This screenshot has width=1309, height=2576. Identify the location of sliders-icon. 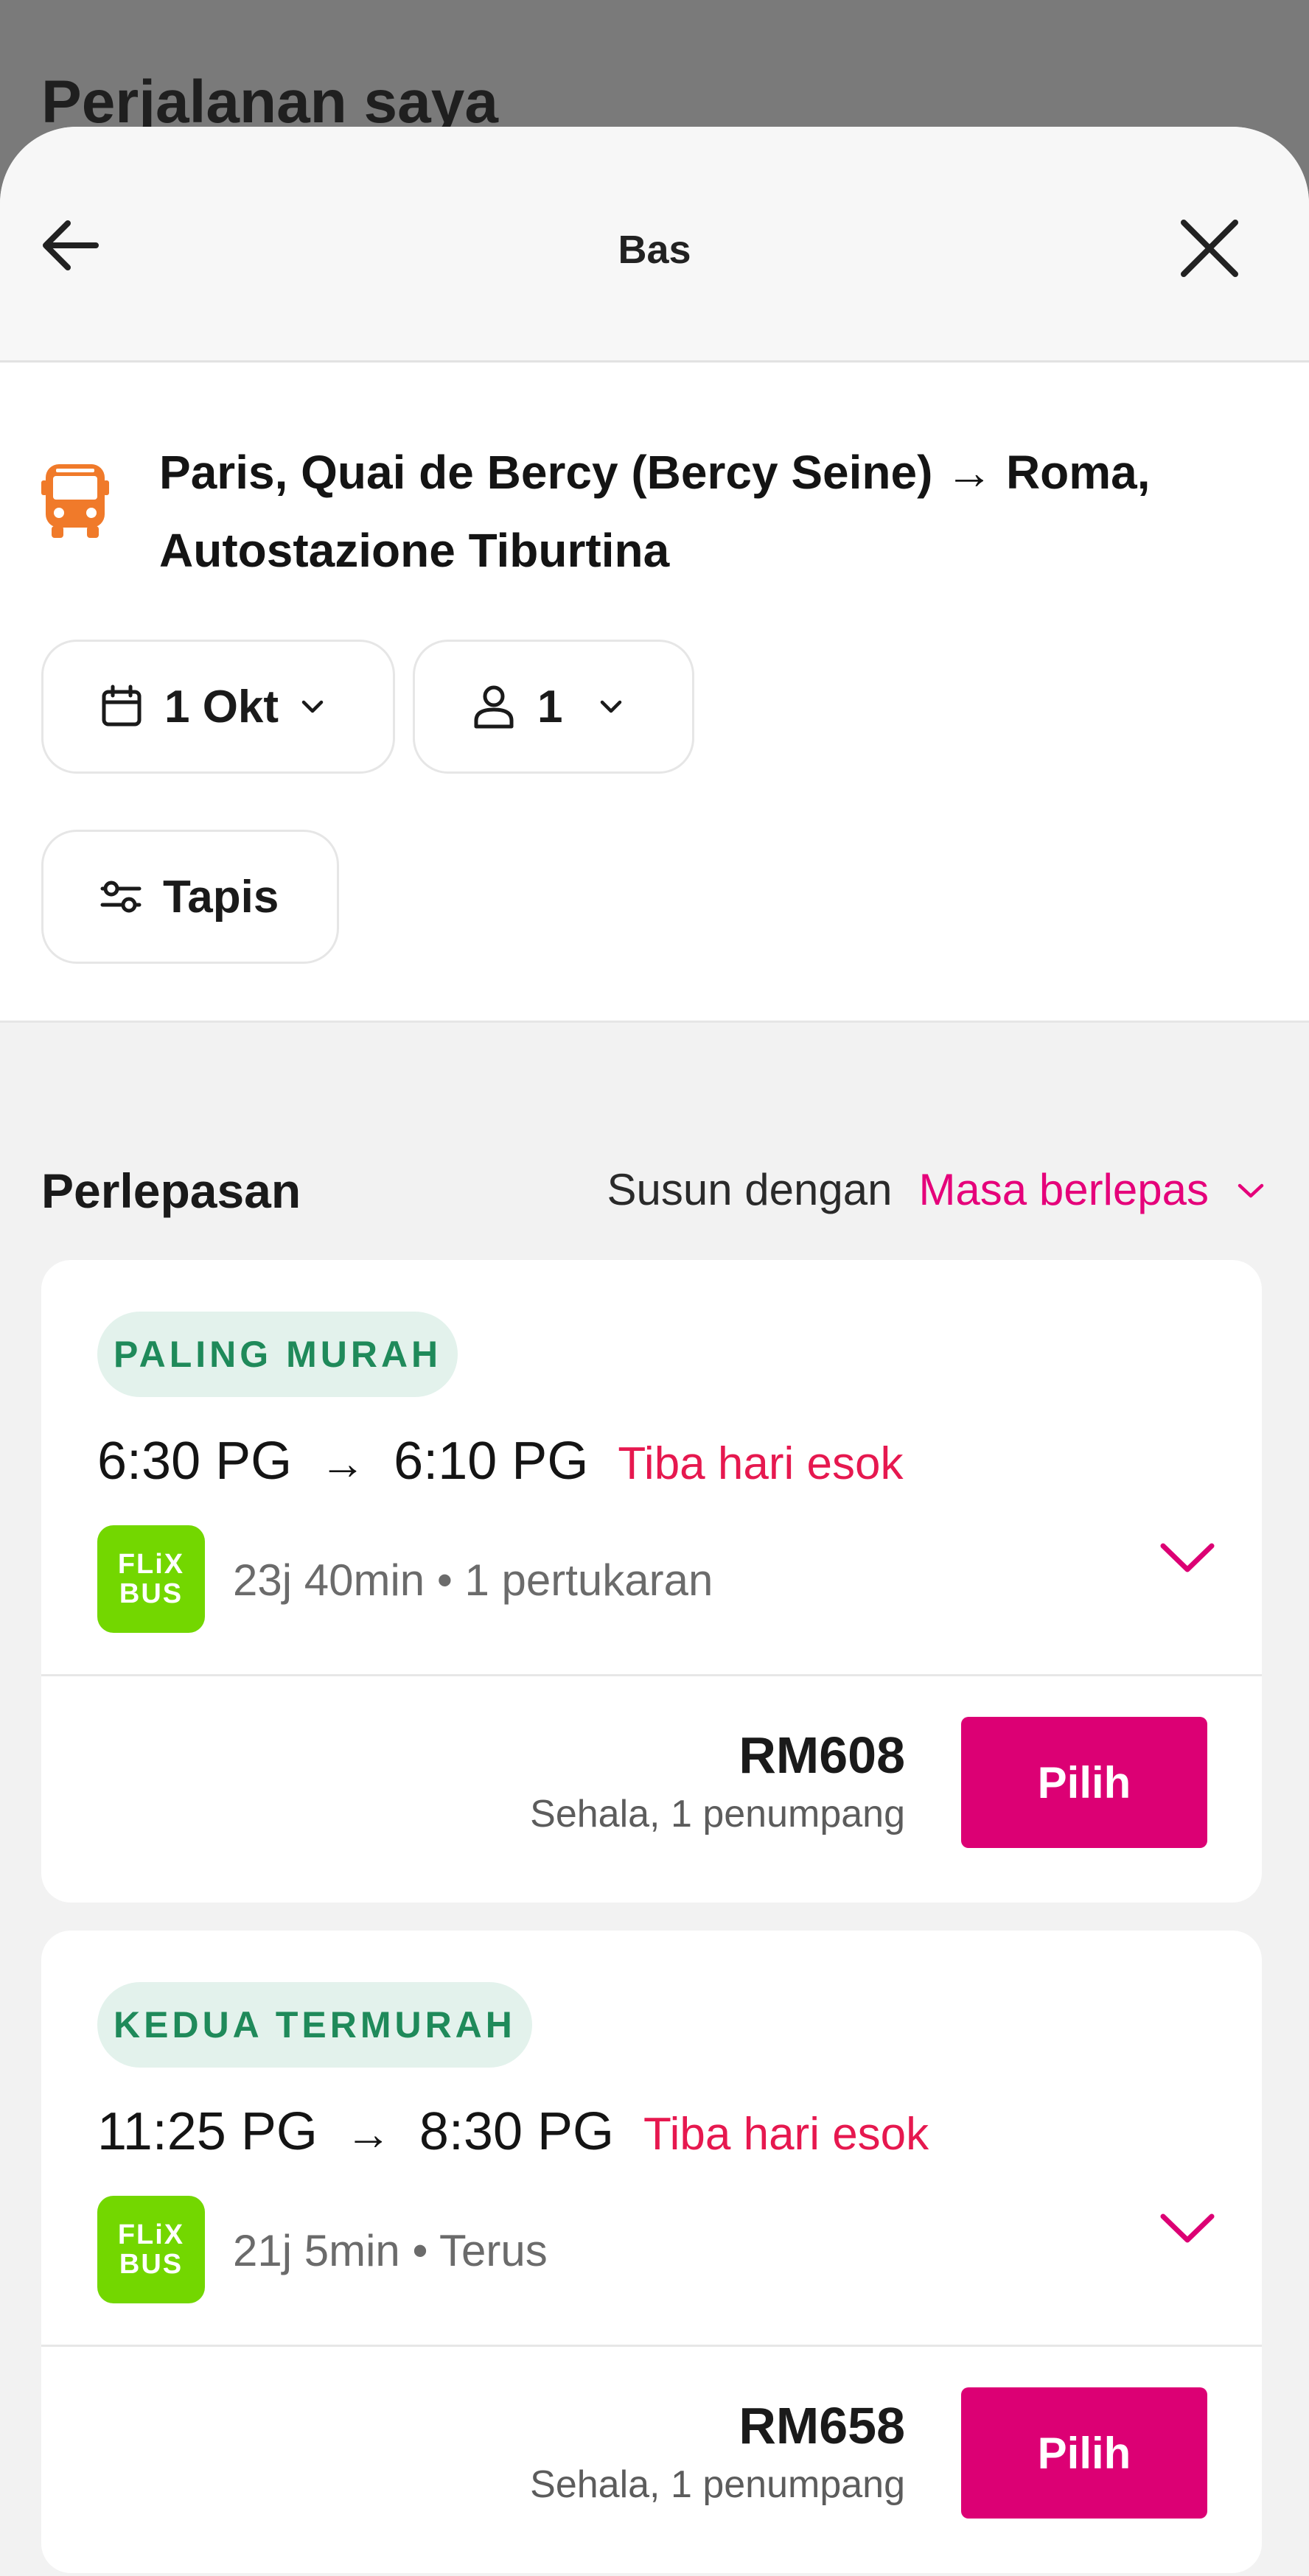
(121, 897).